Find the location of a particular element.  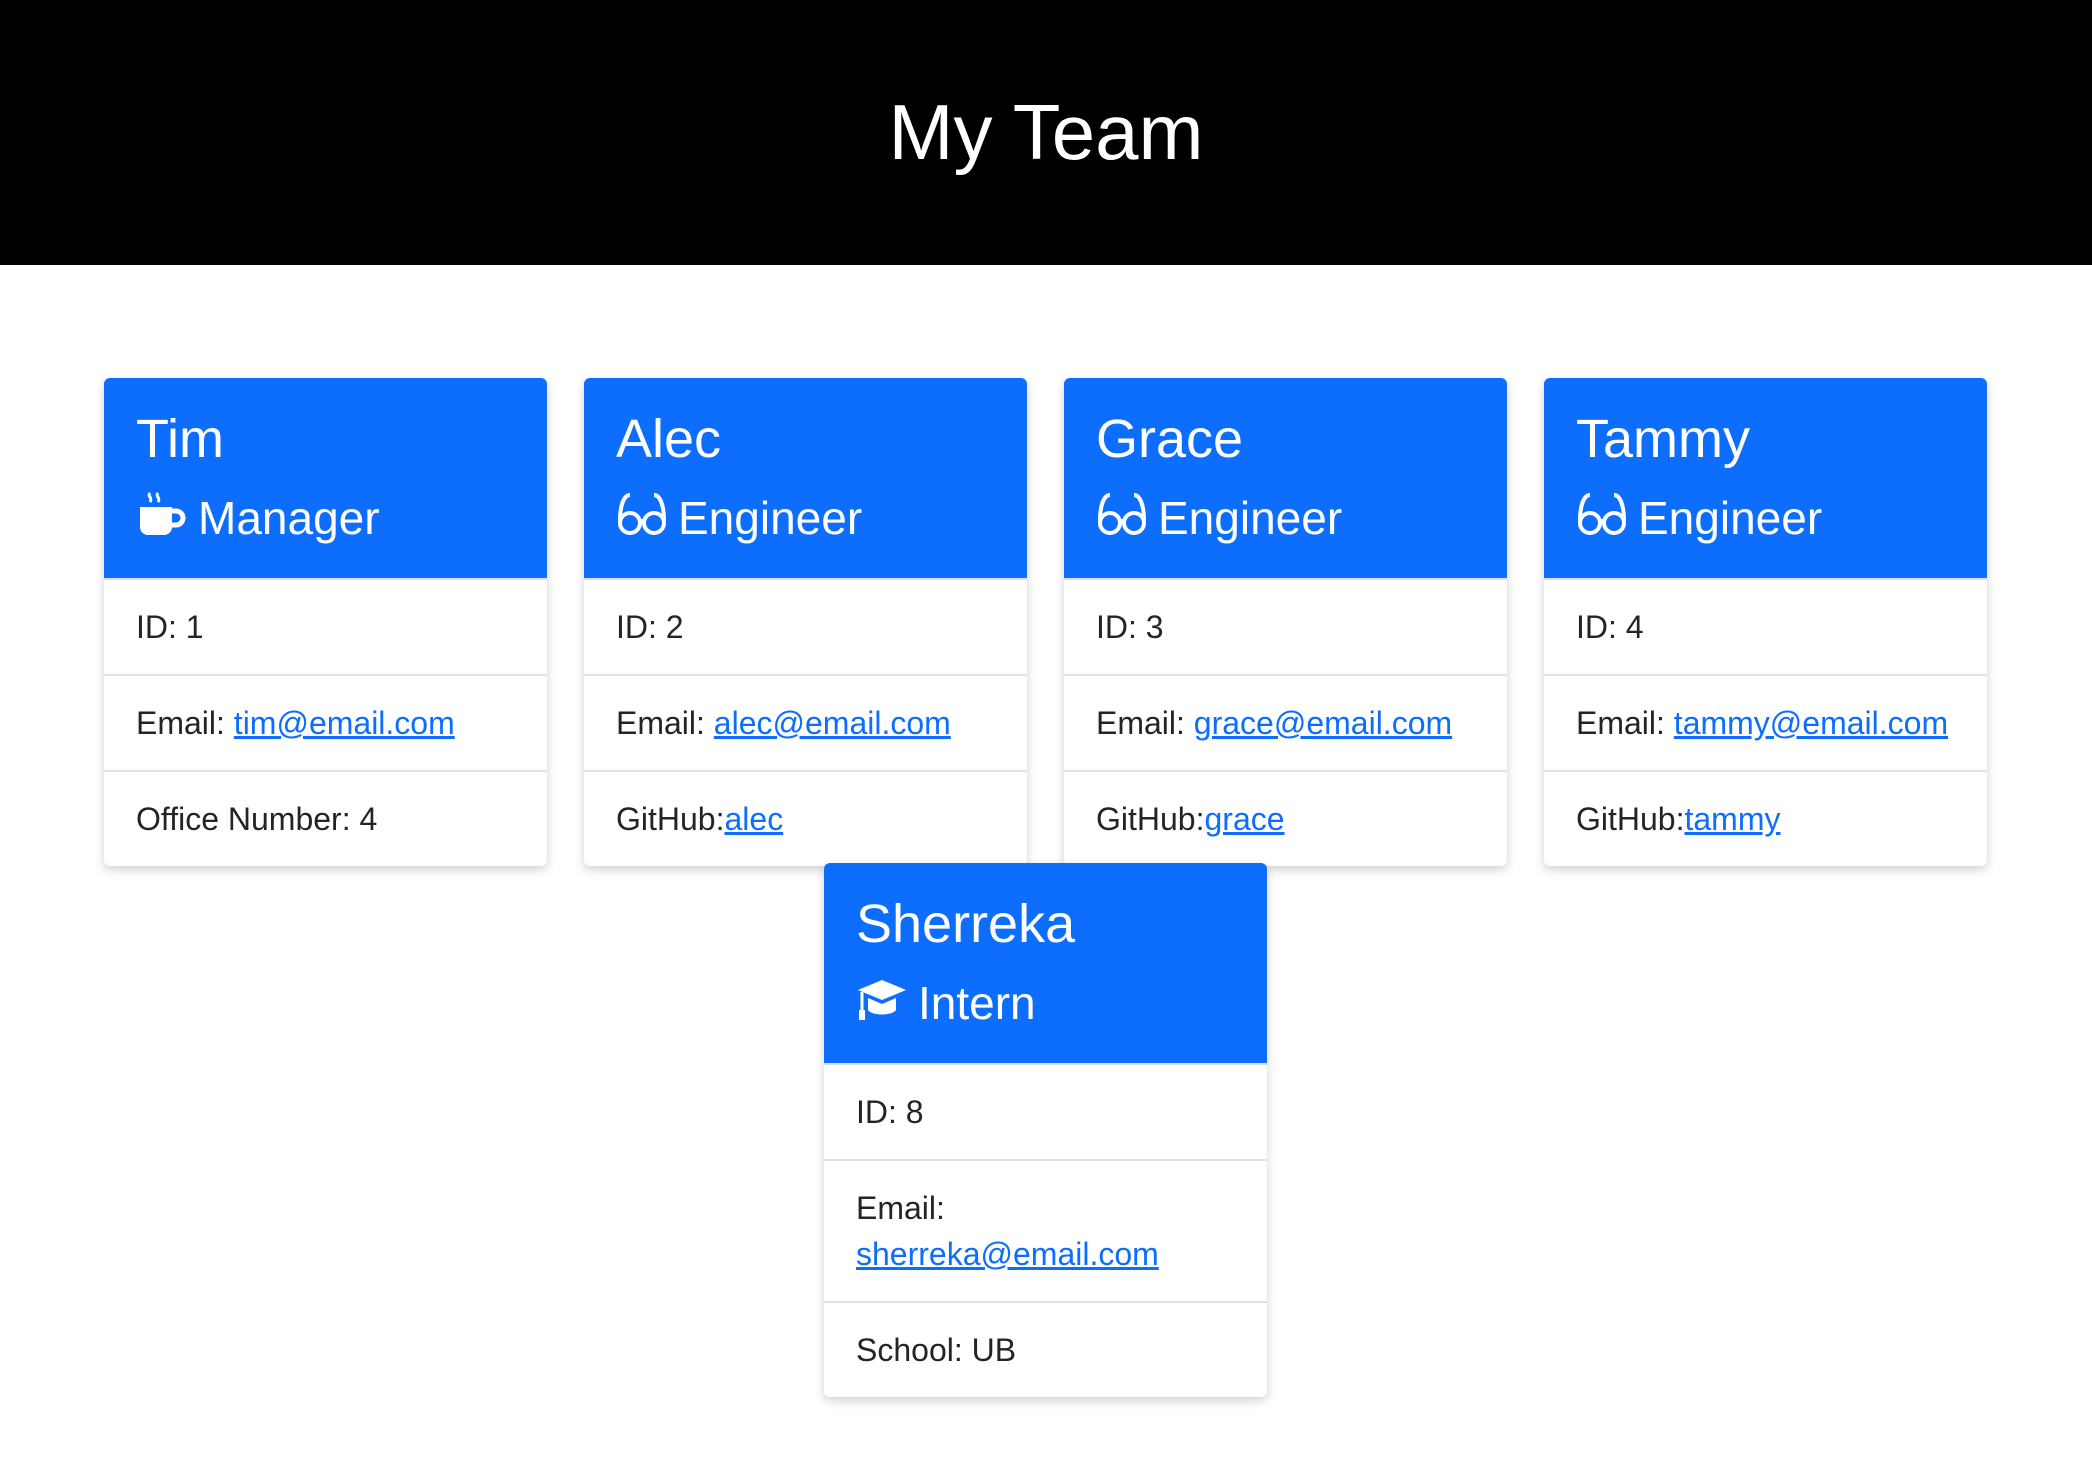

extra-info: Office Number: 4 is located at coordinates (257, 819).